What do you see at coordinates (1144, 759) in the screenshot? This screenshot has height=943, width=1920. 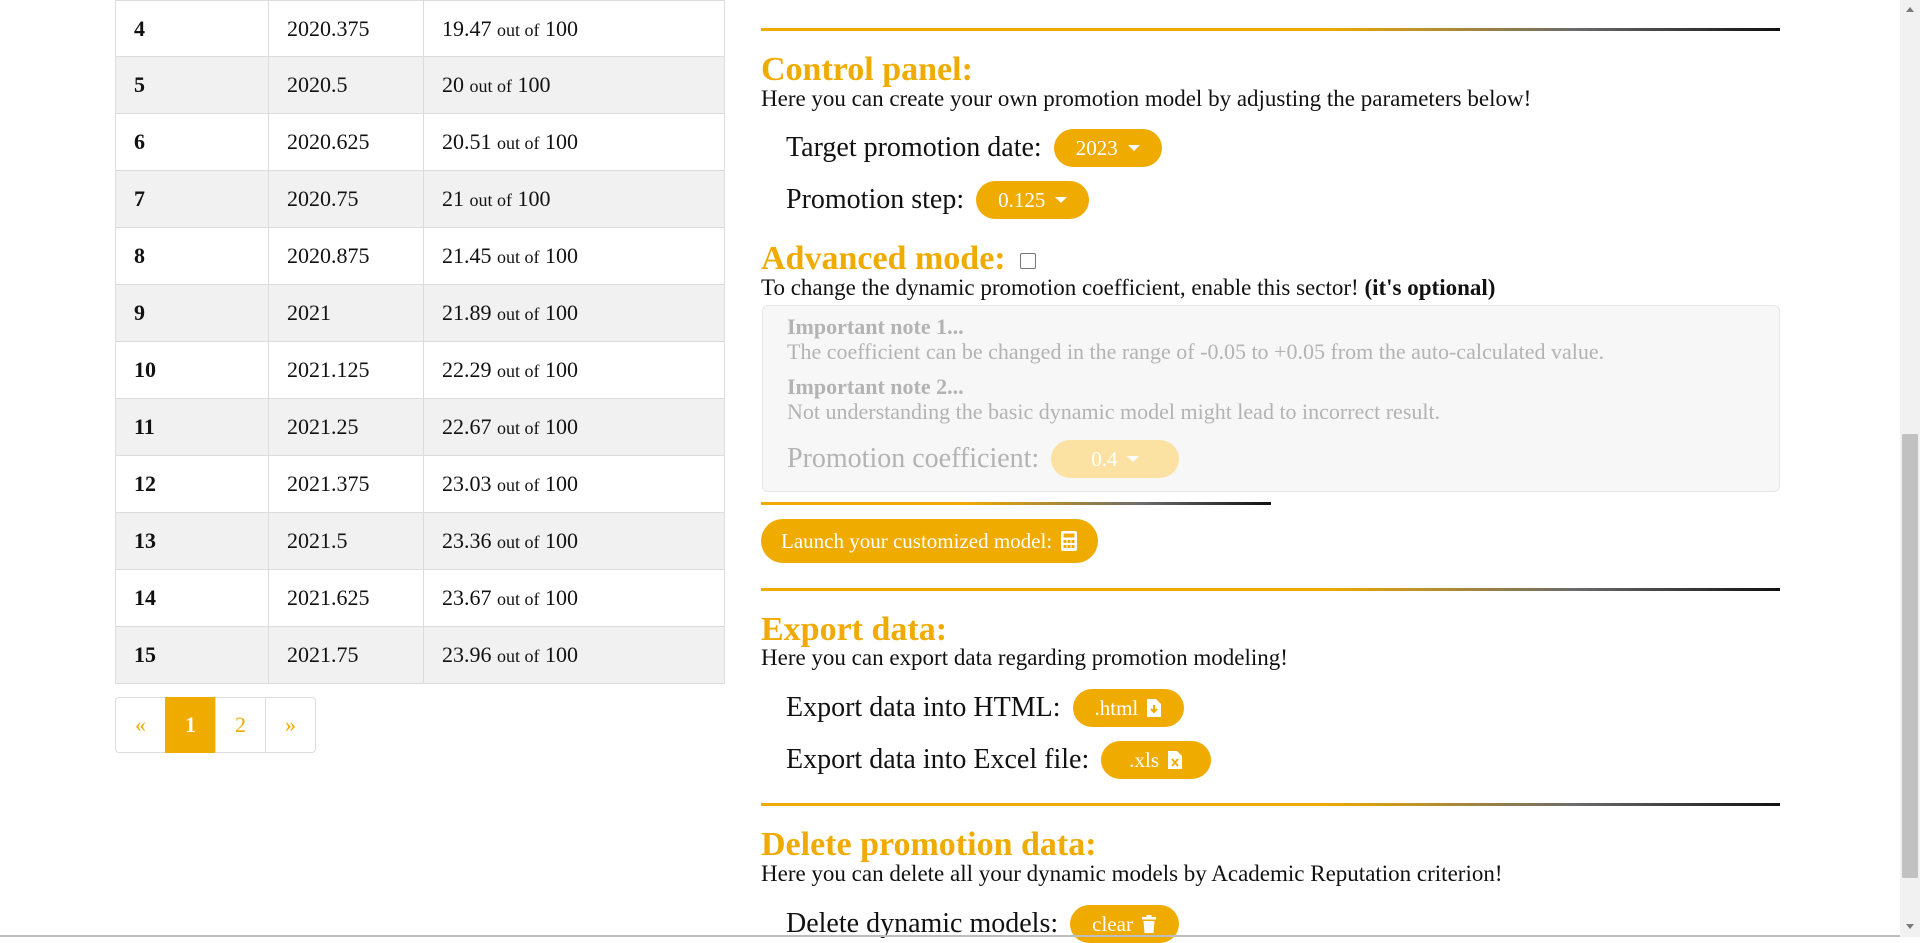 I see `export-xls-button-label: .xls` at bounding box center [1144, 759].